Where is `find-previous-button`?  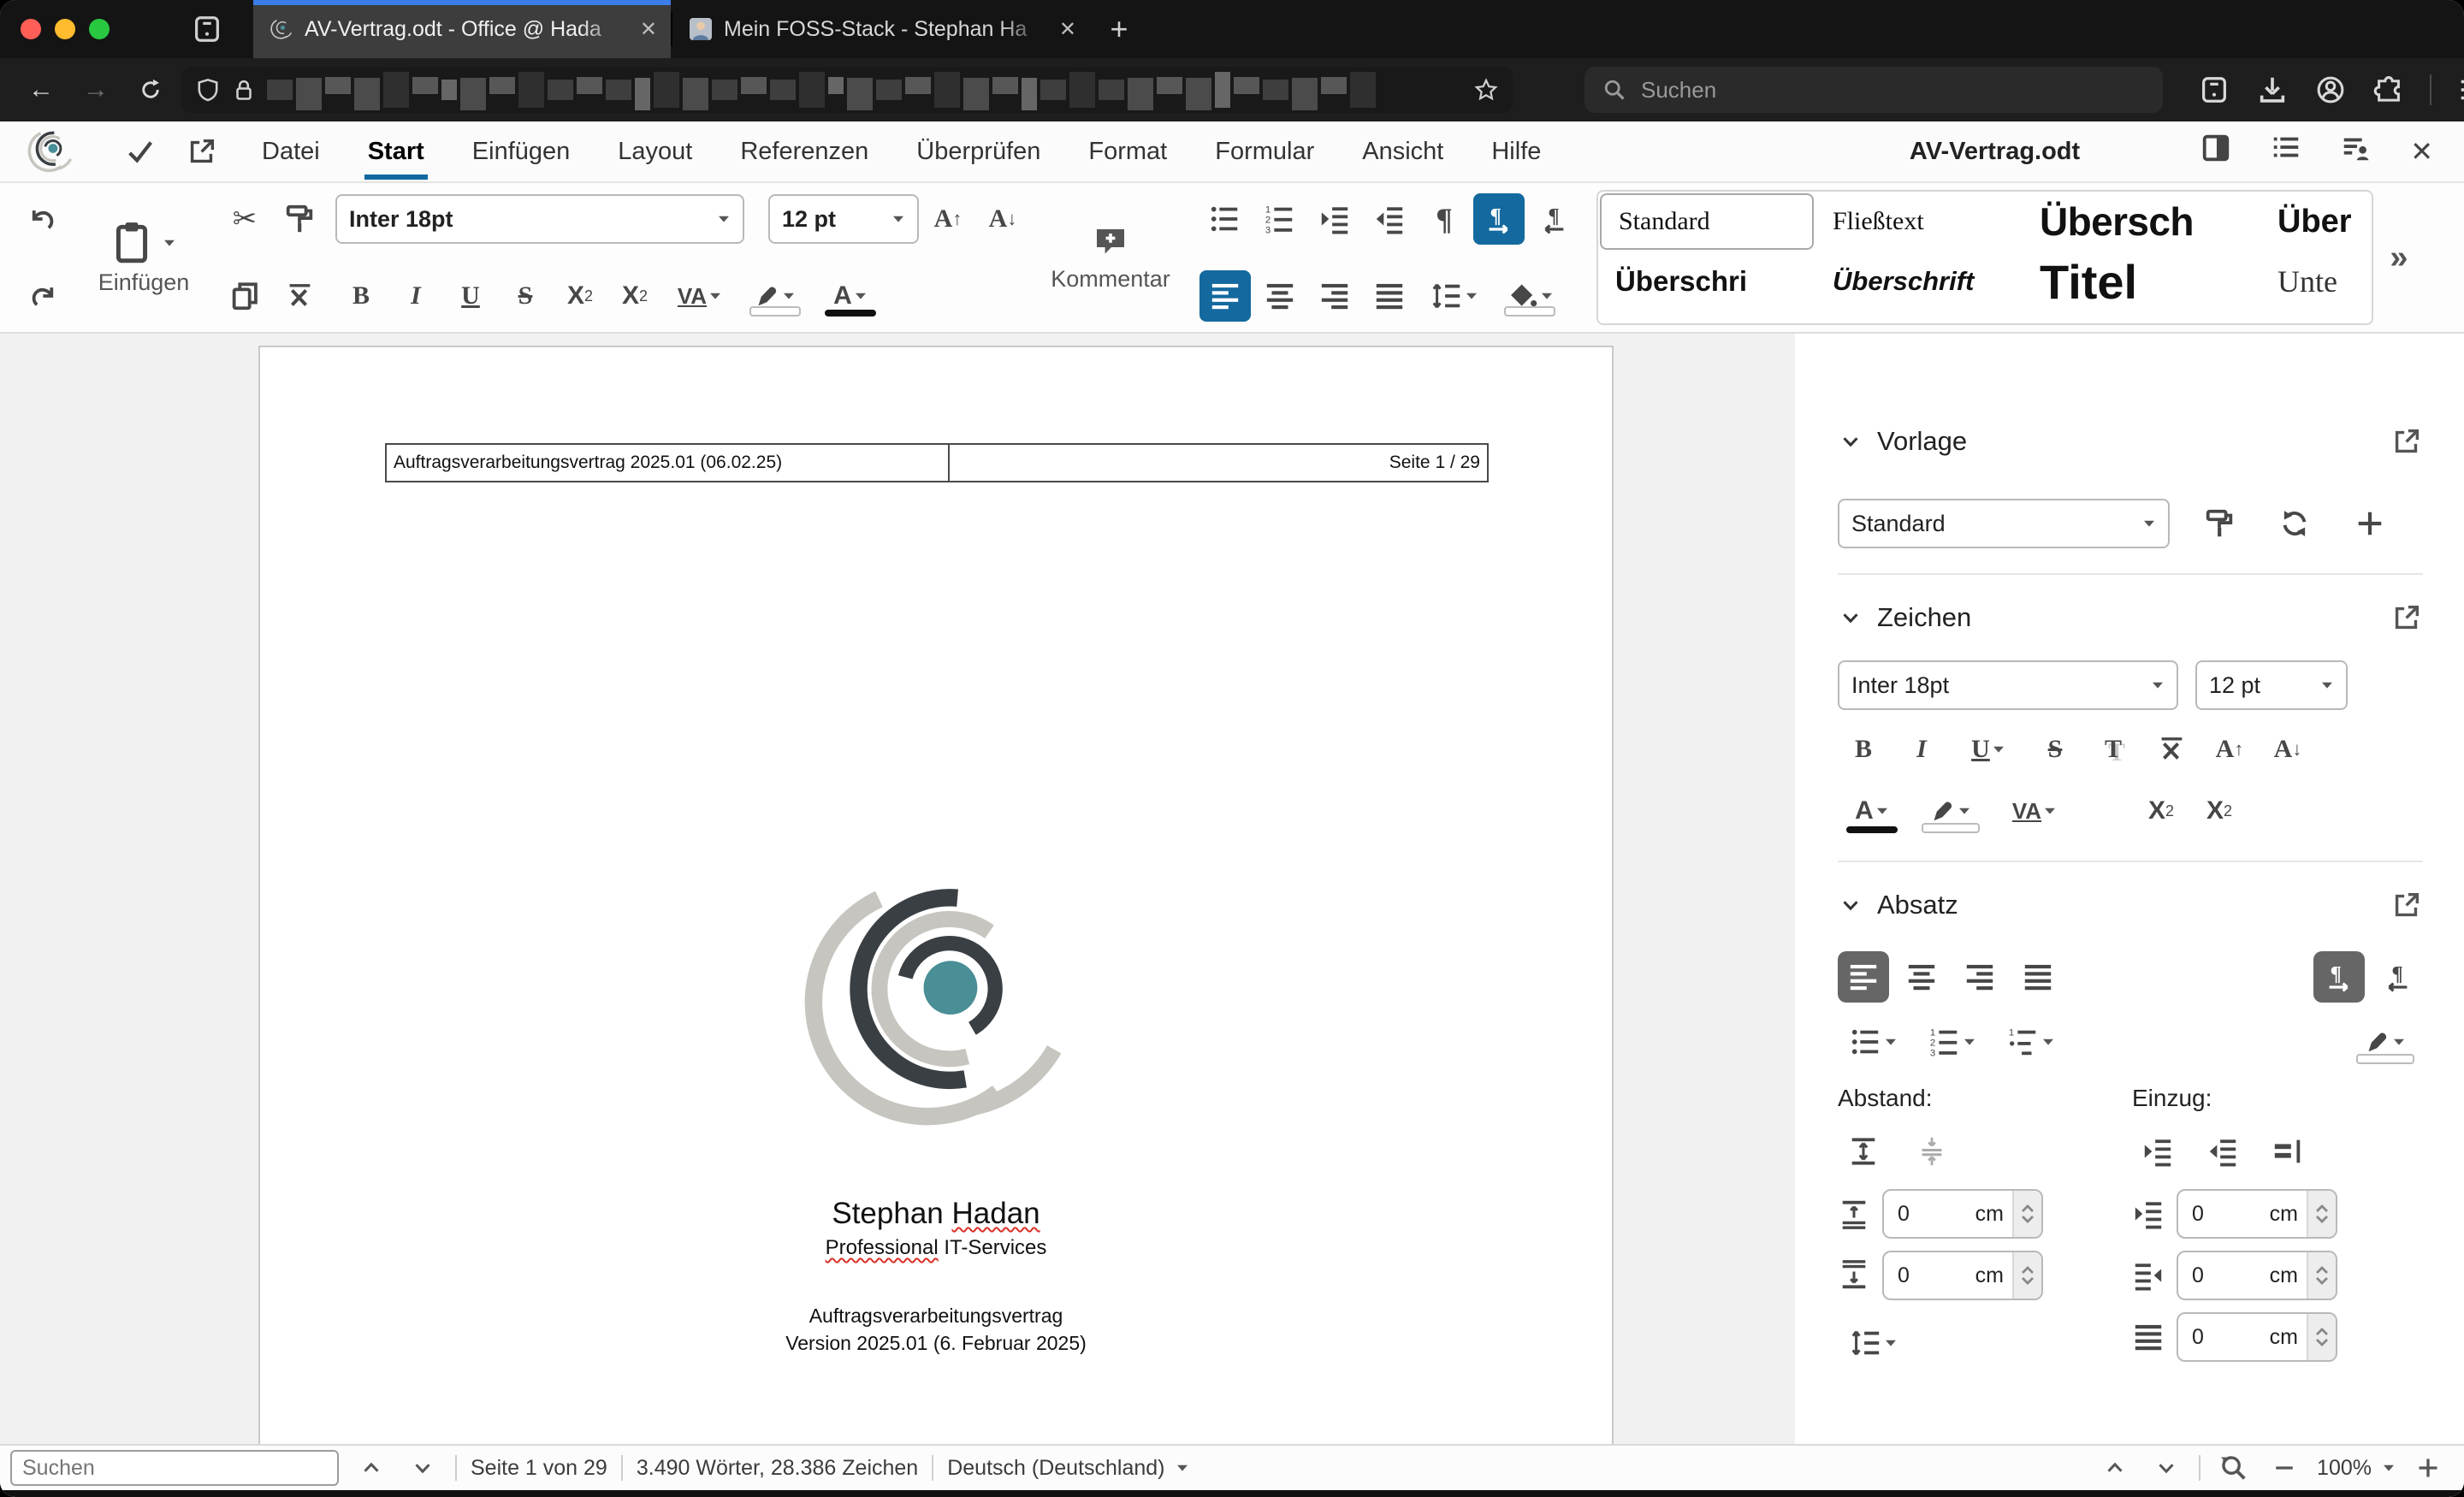
find-previous-button is located at coordinates (371, 1468).